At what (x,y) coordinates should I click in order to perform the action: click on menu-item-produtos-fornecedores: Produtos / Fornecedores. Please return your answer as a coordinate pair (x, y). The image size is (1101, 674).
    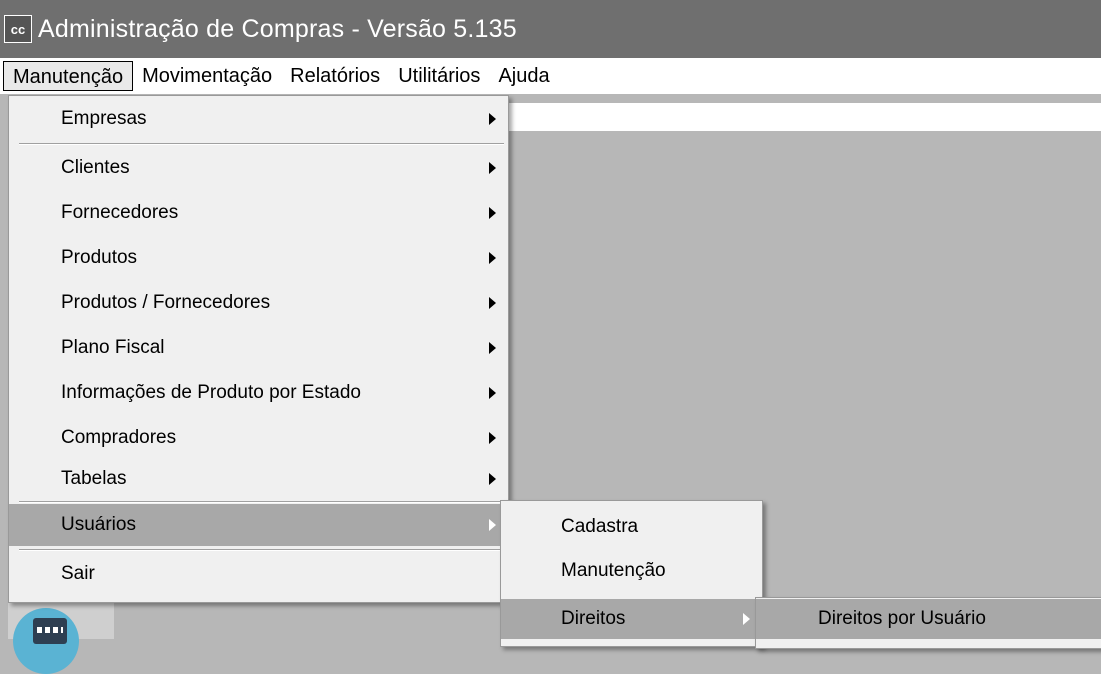
    Looking at the image, I should click on (258, 303).